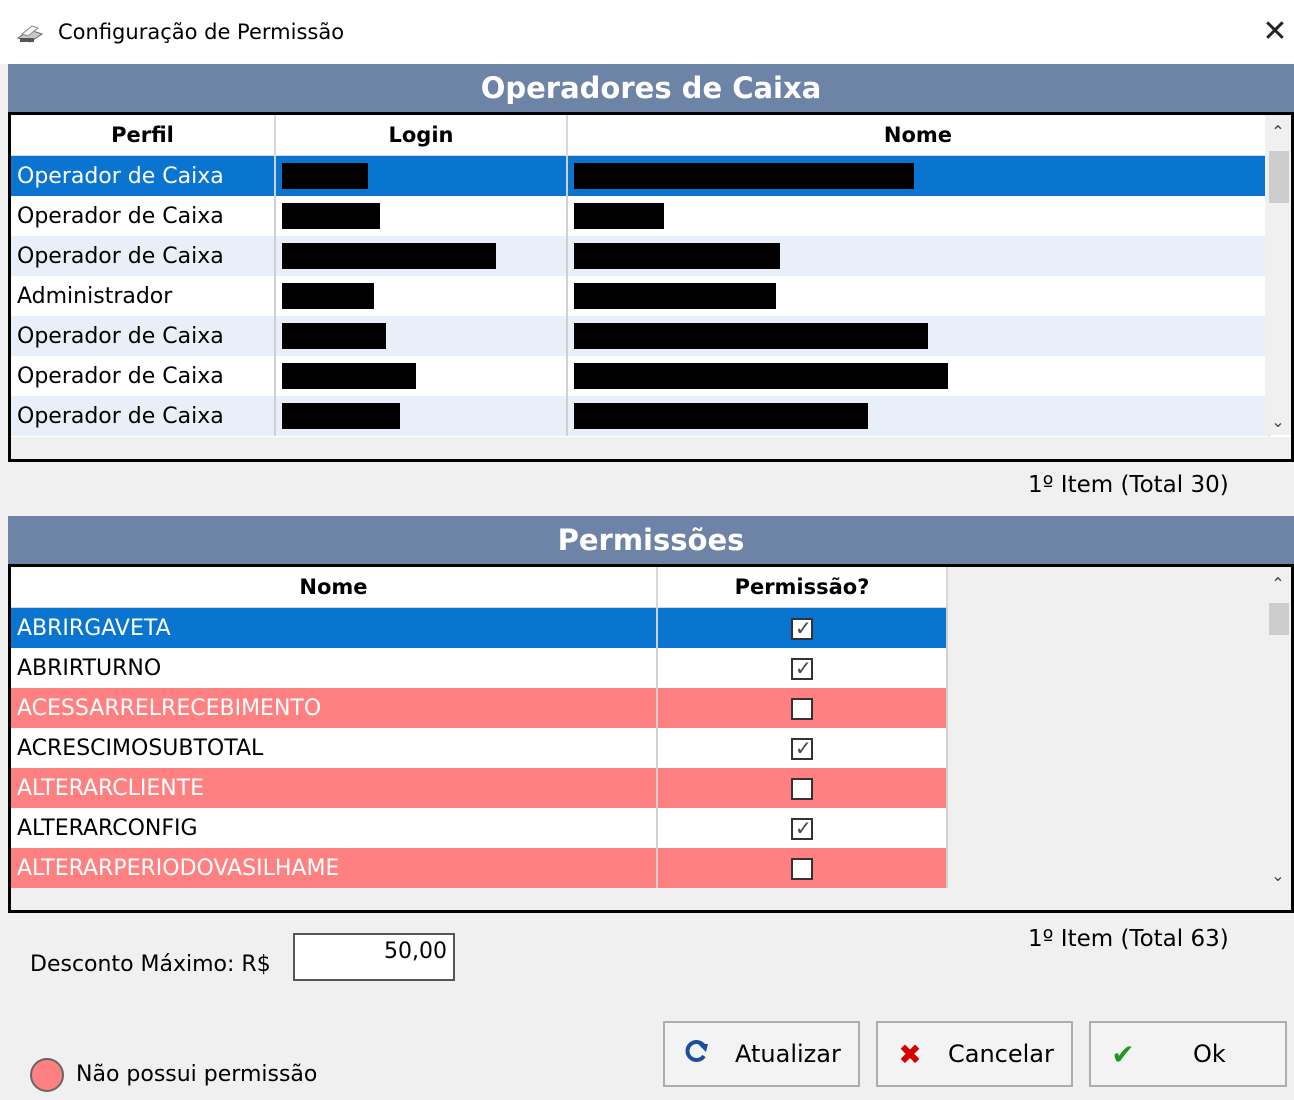 The height and width of the screenshot is (1100, 1294). I want to click on column-header-perfil: Perfil, so click(143, 135).